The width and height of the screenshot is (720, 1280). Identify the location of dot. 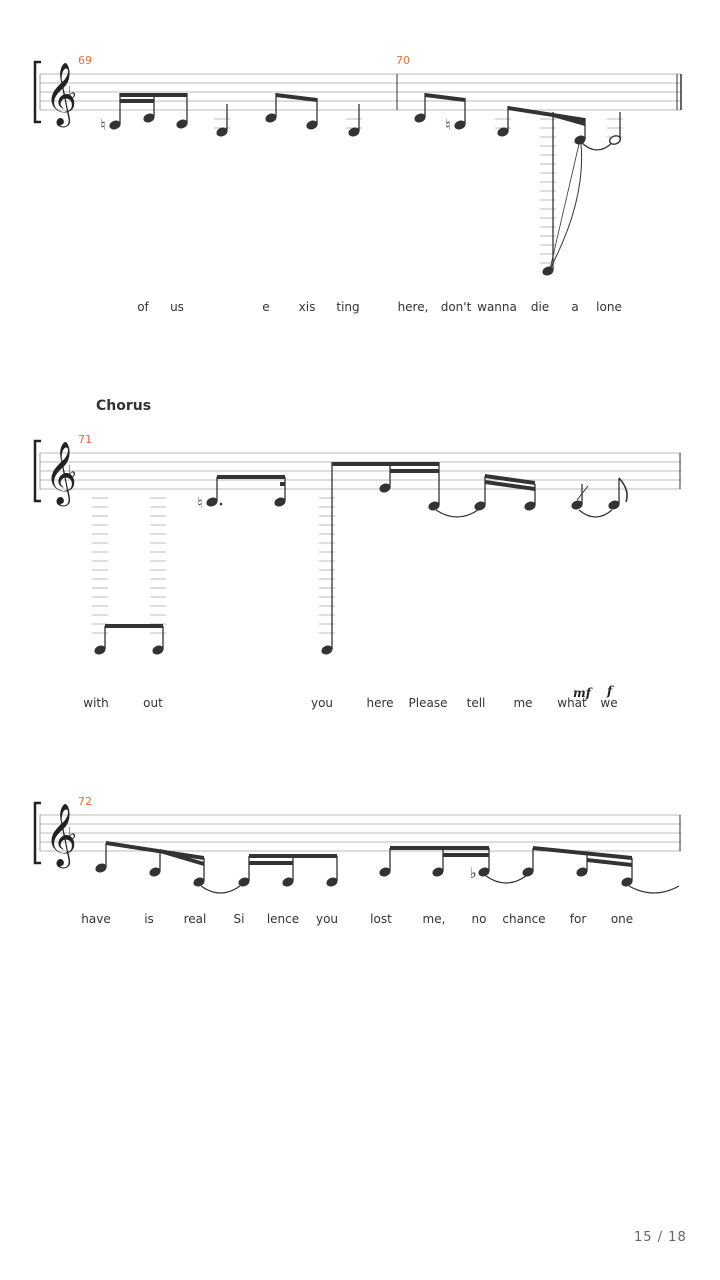
(221, 504).